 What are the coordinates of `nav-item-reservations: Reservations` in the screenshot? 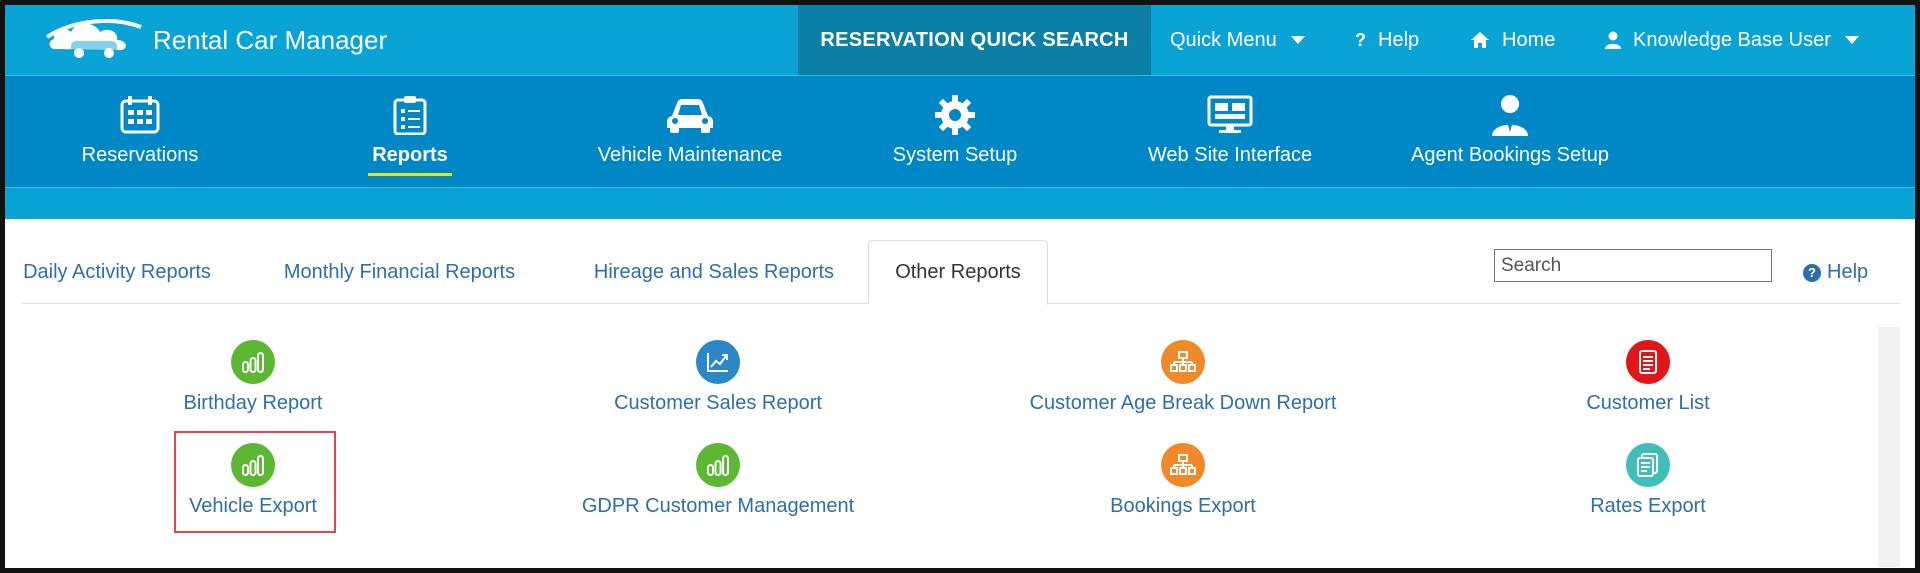 It's located at (140, 132).